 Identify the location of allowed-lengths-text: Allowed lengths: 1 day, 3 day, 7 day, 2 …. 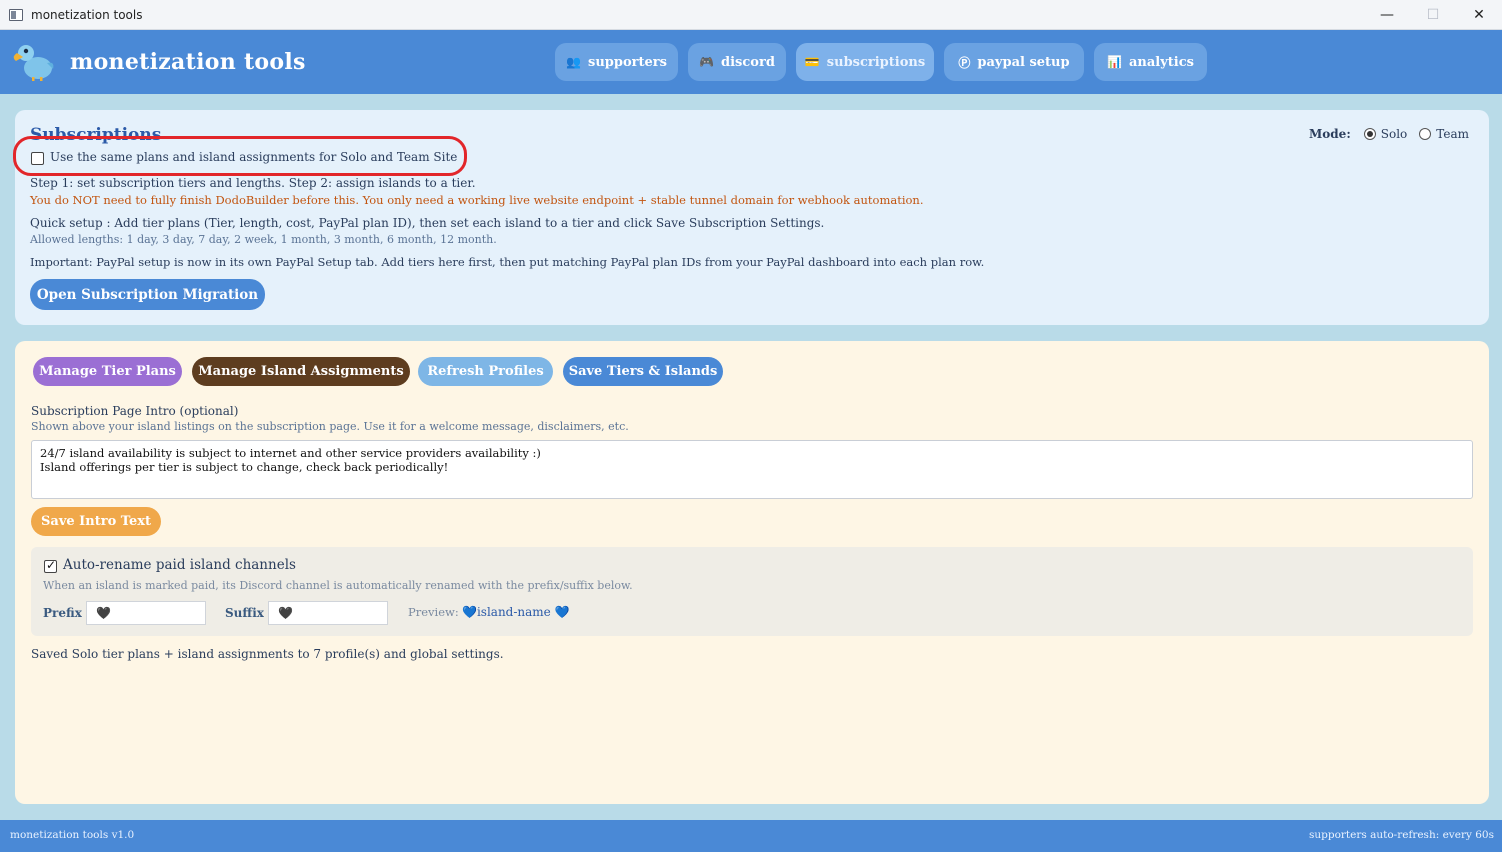
(263, 239).